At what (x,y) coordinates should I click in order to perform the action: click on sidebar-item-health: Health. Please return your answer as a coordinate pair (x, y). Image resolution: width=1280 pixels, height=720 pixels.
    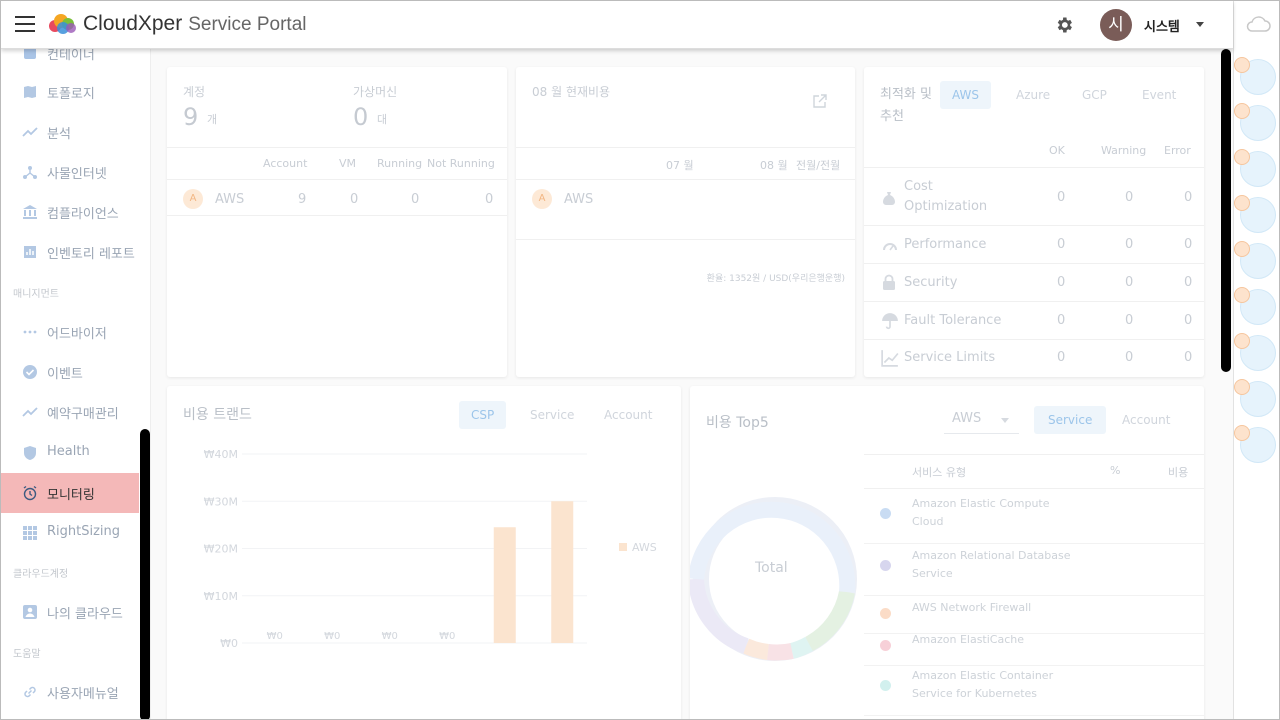
    Looking at the image, I should click on (70, 453).